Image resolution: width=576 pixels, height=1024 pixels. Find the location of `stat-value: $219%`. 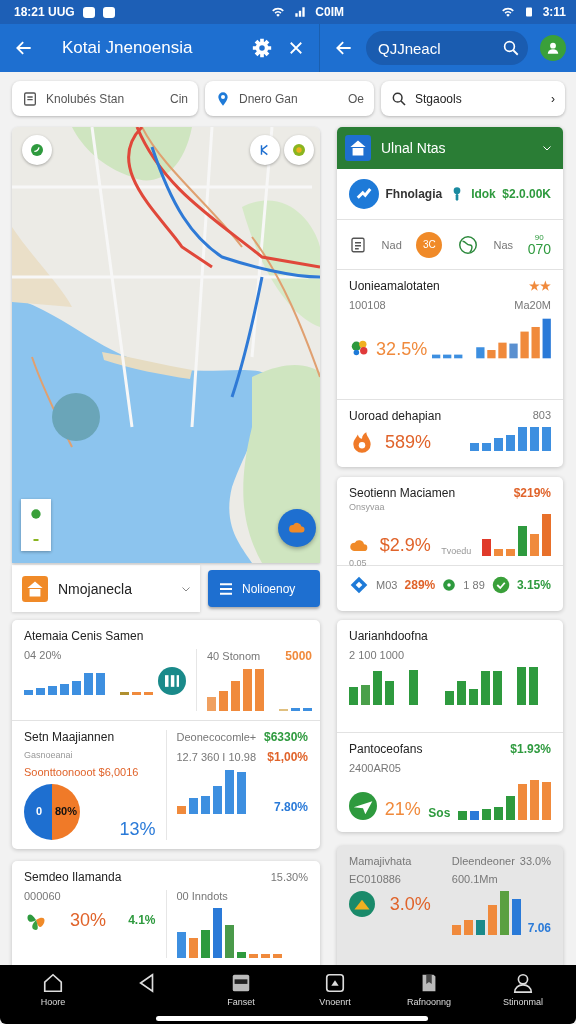

stat-value: $219% is located at coordinates (532, 493).